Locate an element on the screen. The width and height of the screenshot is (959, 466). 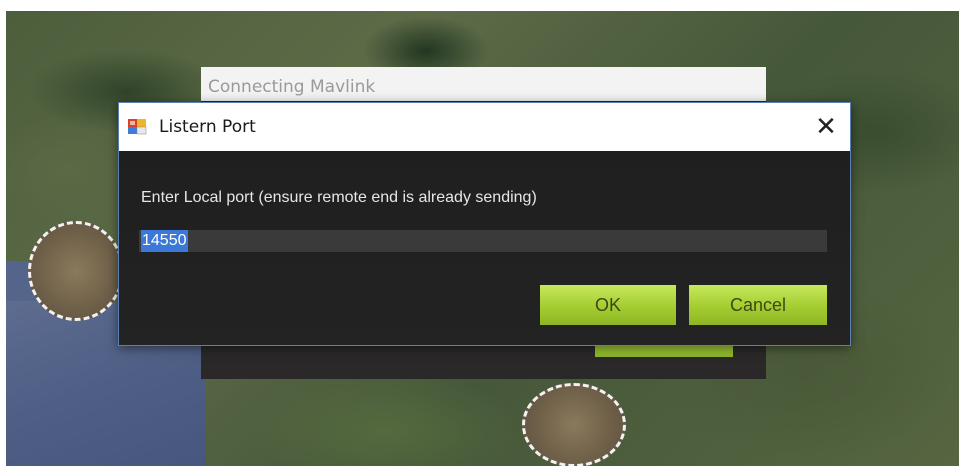
close-icon: ✕ is located at coordinates (826, 127).